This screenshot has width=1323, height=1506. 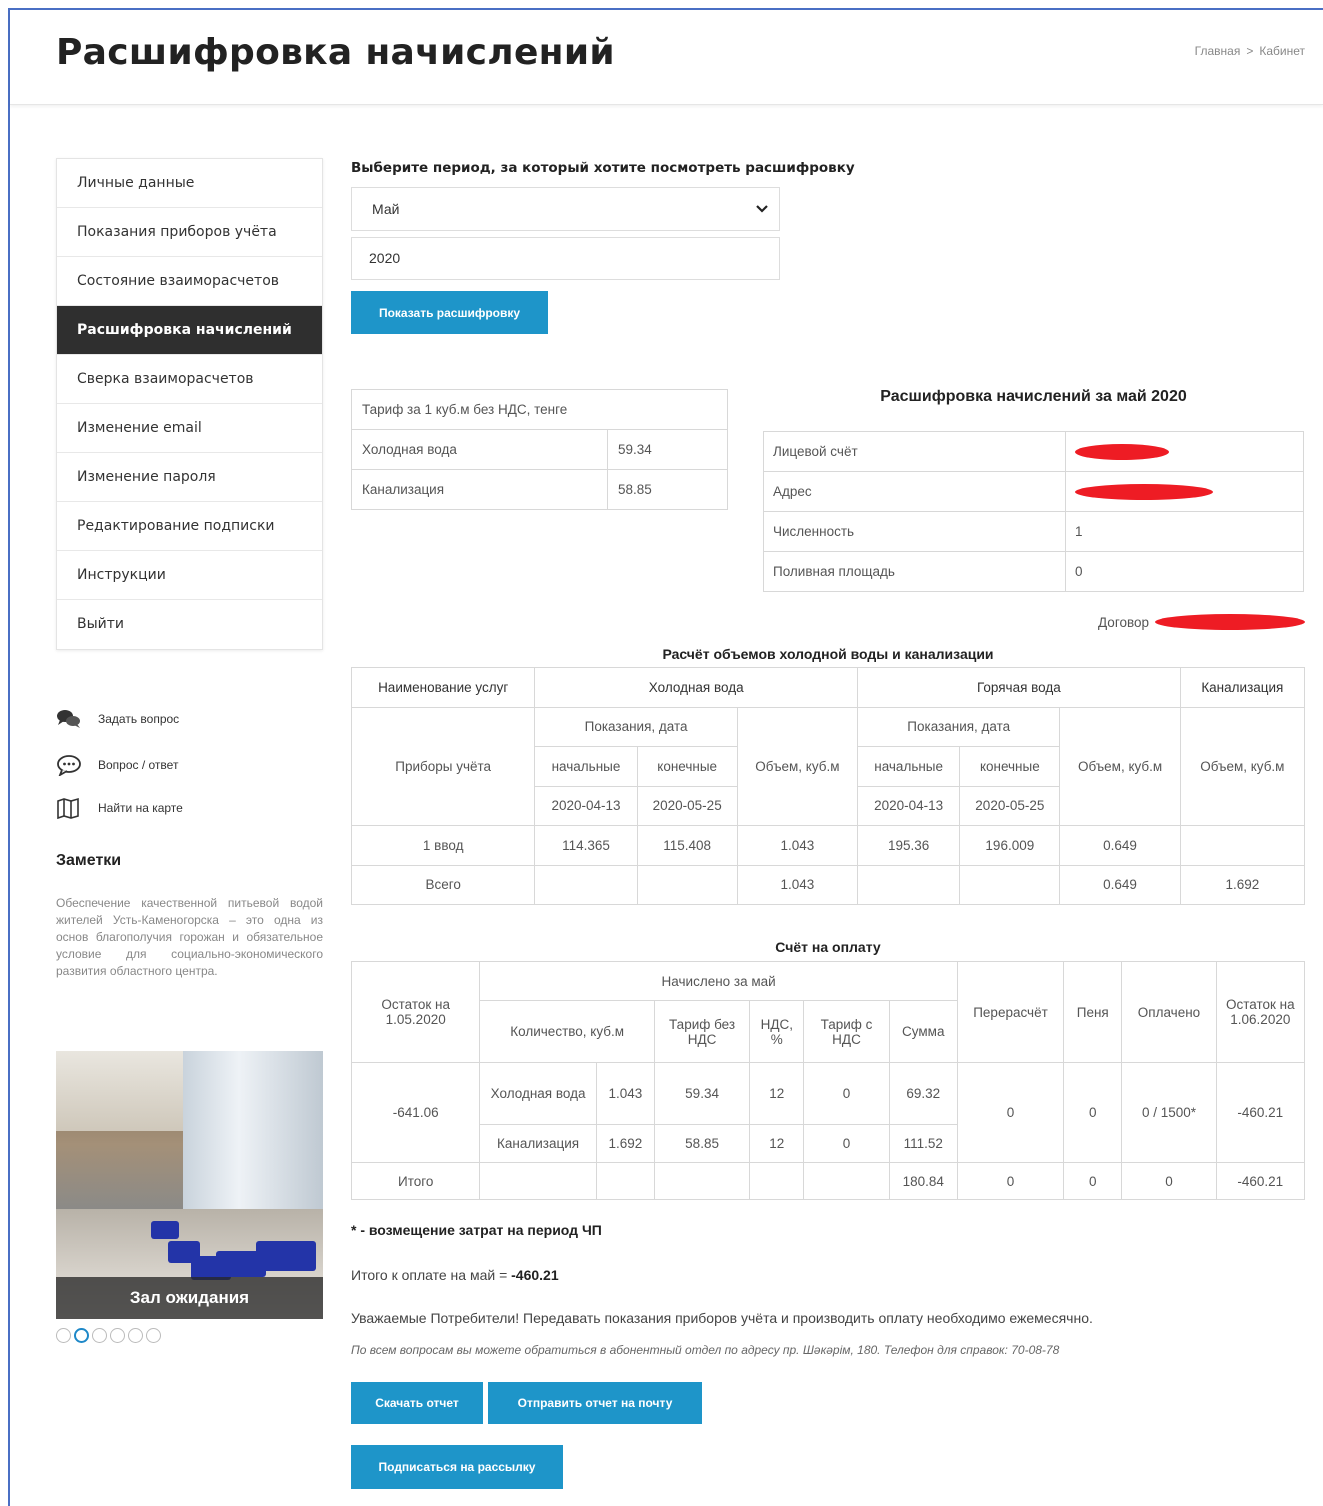 What do you see at coordinates (386, 209) in the screenshot?
I see `month-select-value: Май` at bounding box center [386, 209].